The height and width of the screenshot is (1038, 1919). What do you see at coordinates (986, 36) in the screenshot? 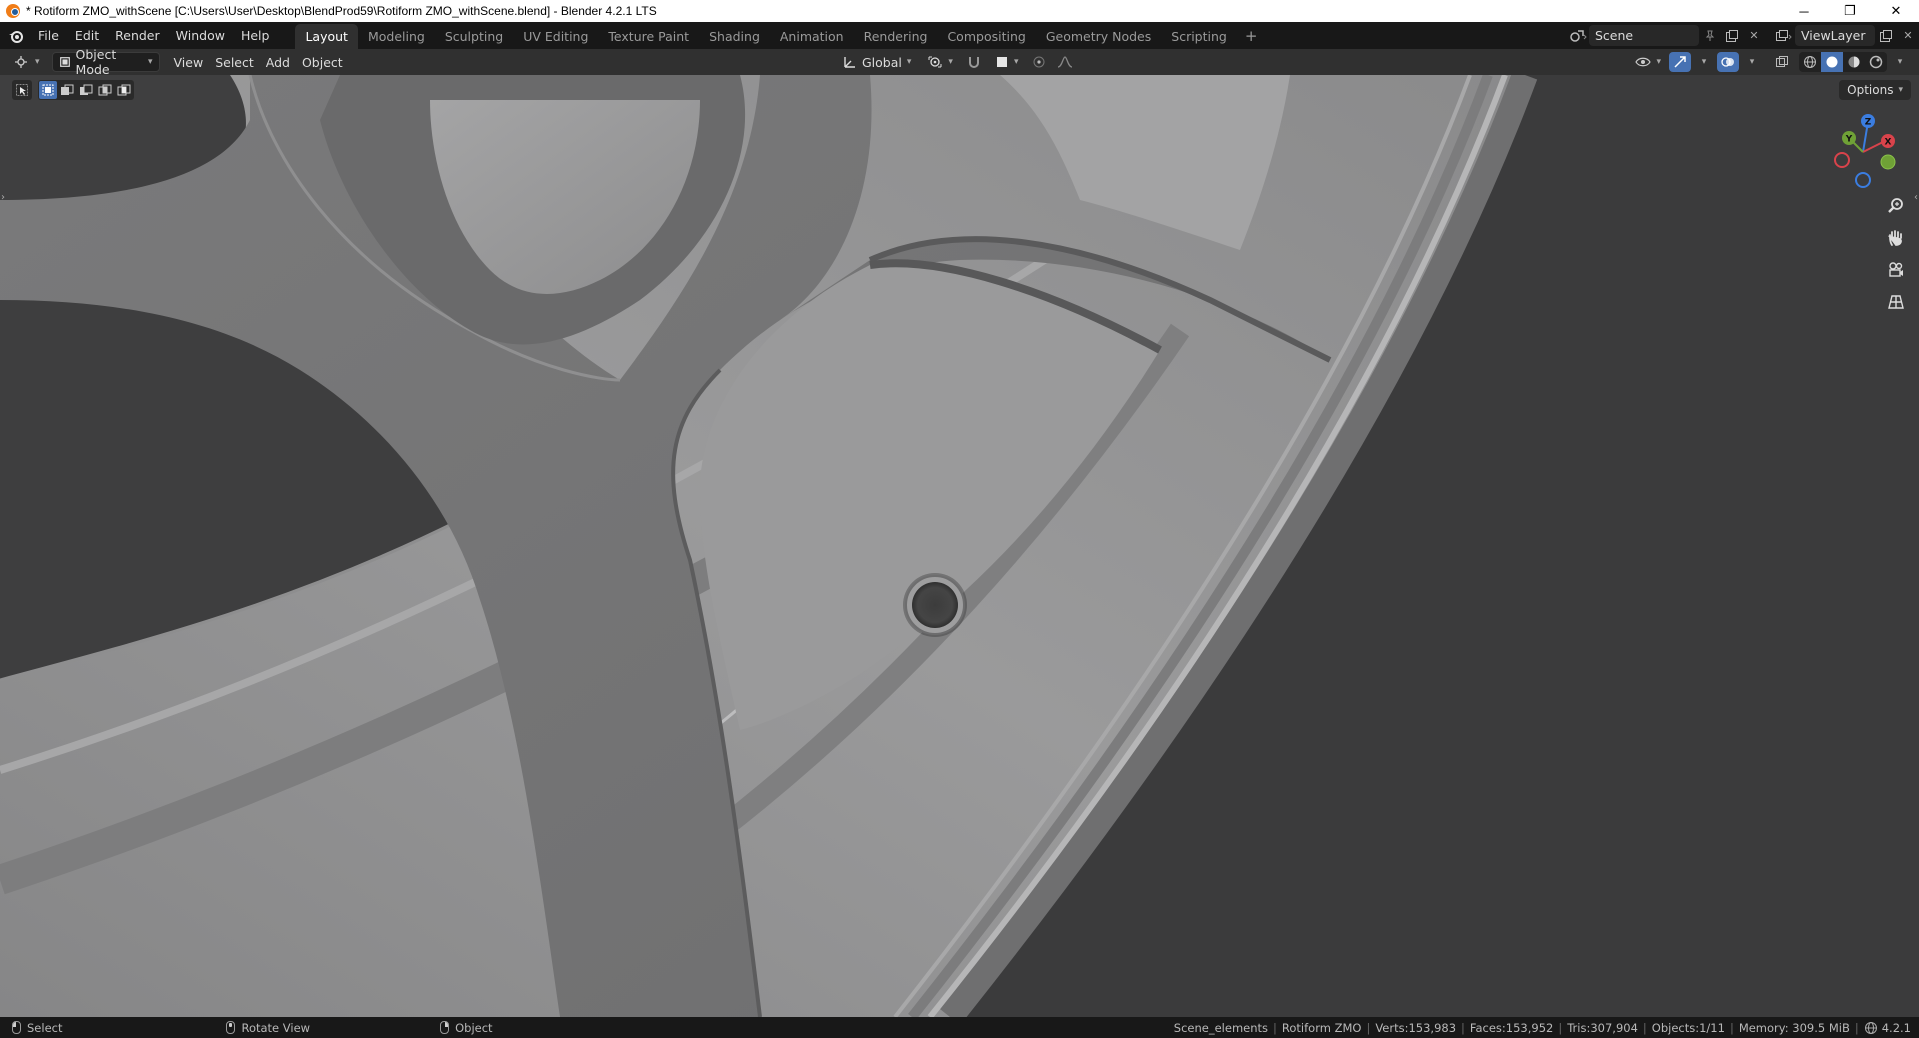
I see `tab-compositing: Compositing` at bounding box center [986, 36].